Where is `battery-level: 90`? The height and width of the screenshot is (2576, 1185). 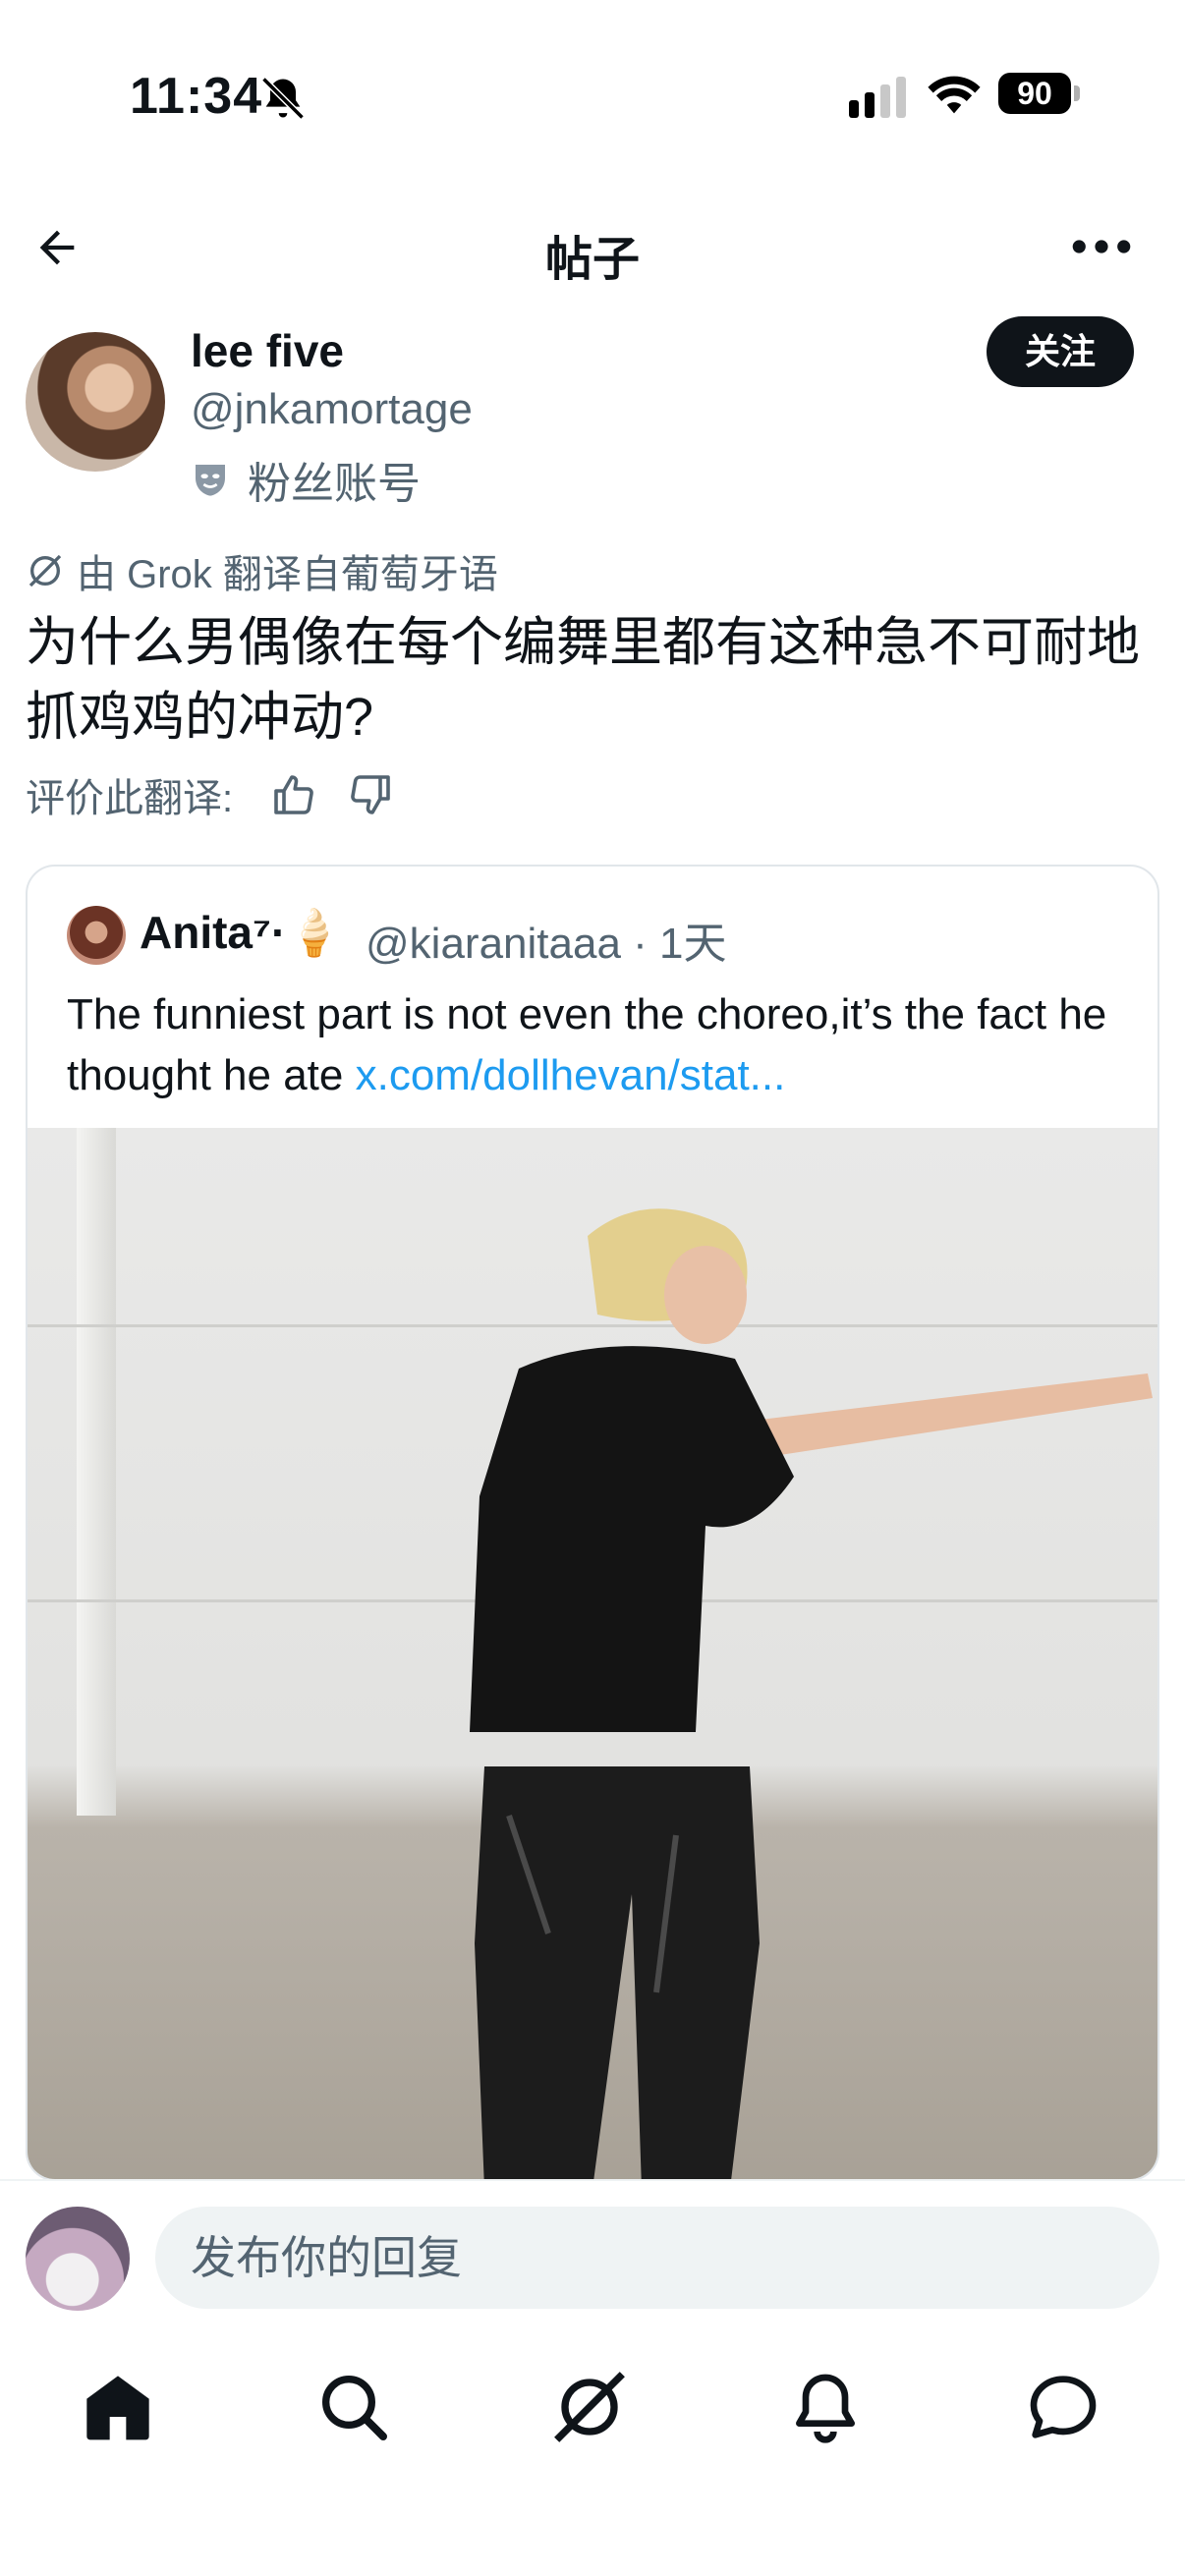
battery-level: 90 is located at coordinates (1034, 93).